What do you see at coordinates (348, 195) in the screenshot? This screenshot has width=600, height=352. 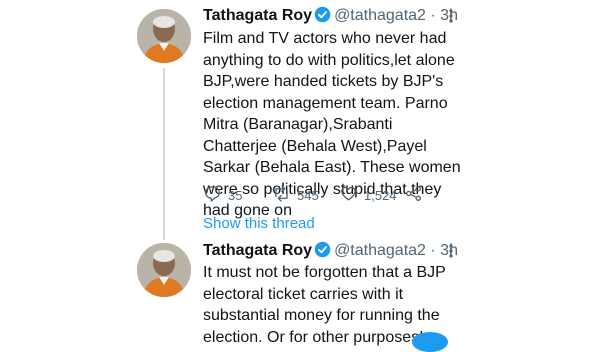 I see `heart-icon` at bounding box center [348, 195].